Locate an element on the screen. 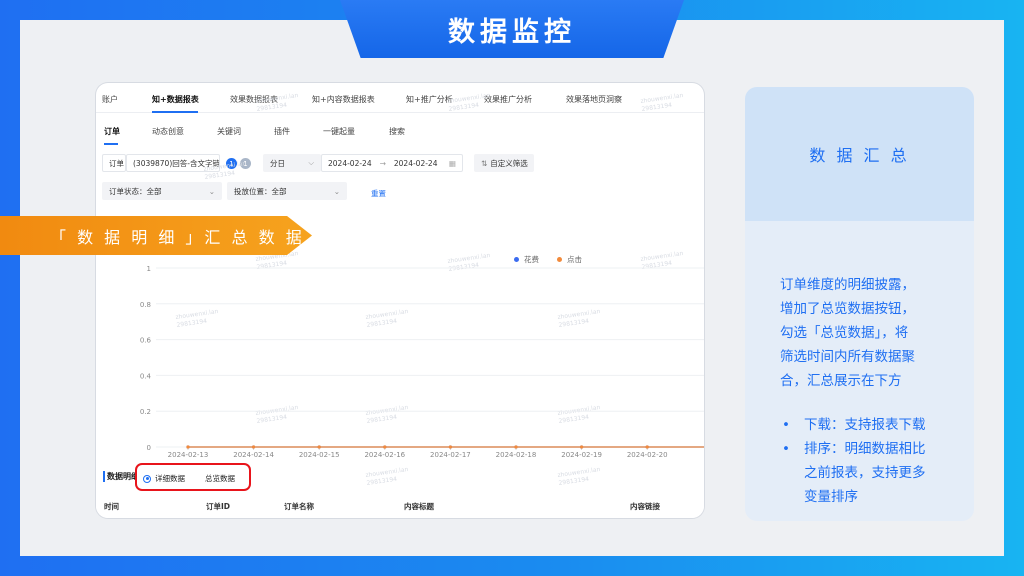  y-tick-label: 0.6 is located at coordinates (146, 341).